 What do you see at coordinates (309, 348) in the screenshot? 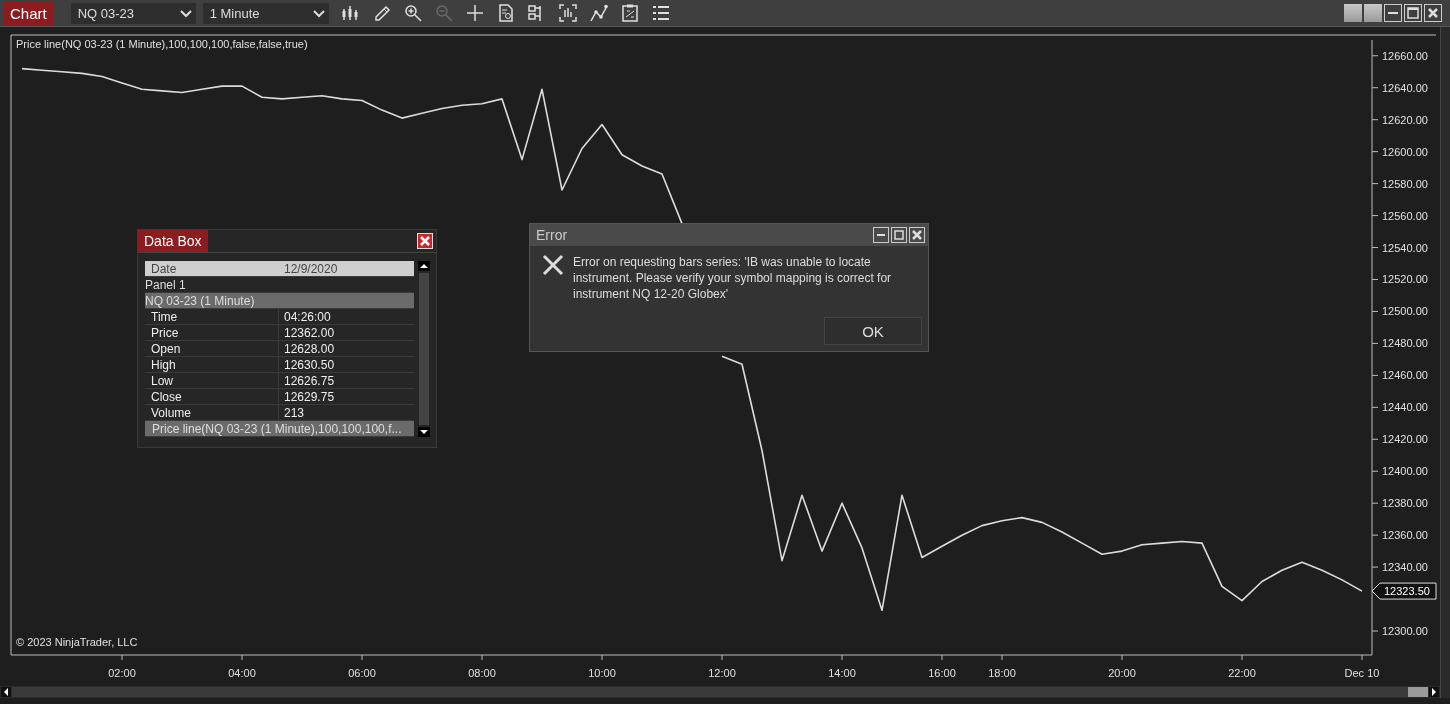
I see `table-cell-text: 12628.00` at bounding box center [309, 348].